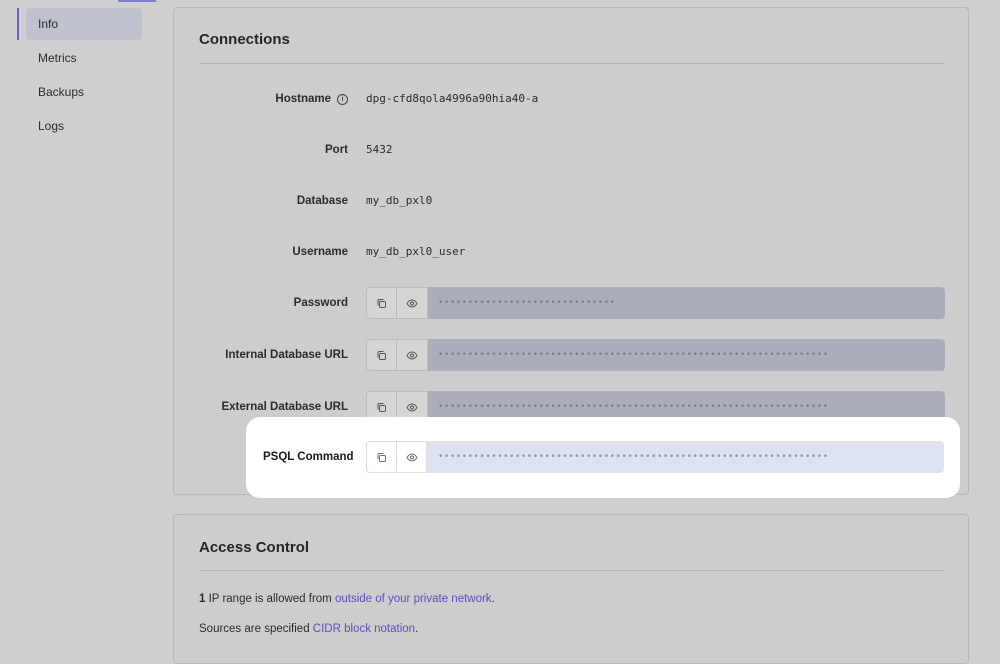  What do you see at coordinates (342, 99) in the screenshot?
I see `info-icon: i` at bounding box center [342, 99].